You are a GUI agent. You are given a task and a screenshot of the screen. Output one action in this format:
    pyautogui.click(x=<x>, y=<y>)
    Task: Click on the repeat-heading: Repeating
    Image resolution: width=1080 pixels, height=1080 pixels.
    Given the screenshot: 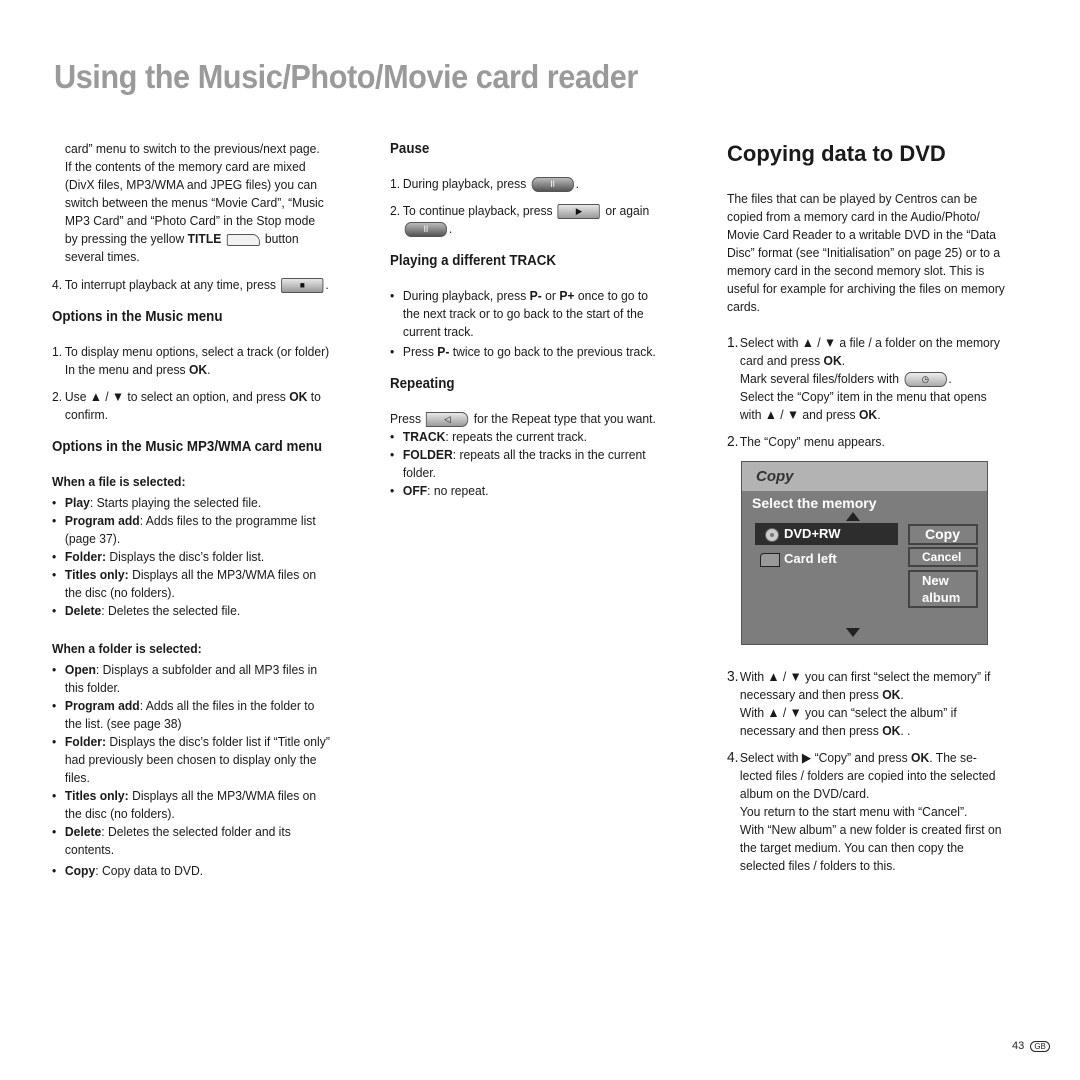 What is the action you would take?
    pyautogui.click(x=422, y=384)
    